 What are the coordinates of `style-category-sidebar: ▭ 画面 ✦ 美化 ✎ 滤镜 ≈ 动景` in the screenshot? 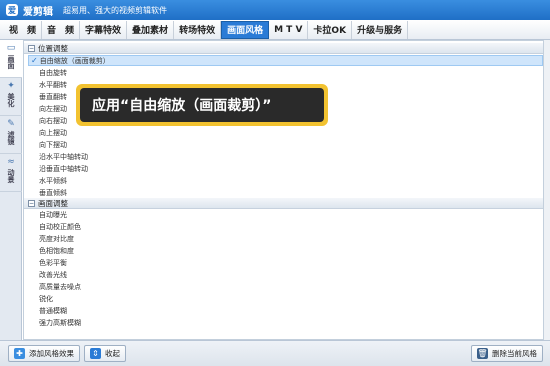 It's located at (11, 190).